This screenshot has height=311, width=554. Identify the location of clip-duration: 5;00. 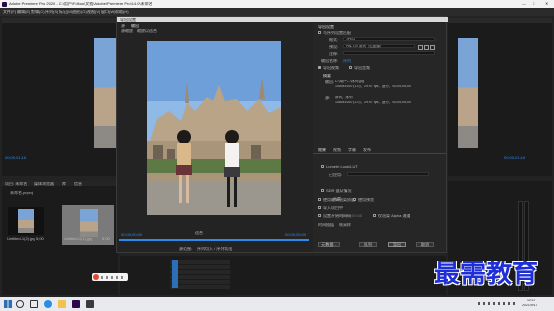
(106, 239).